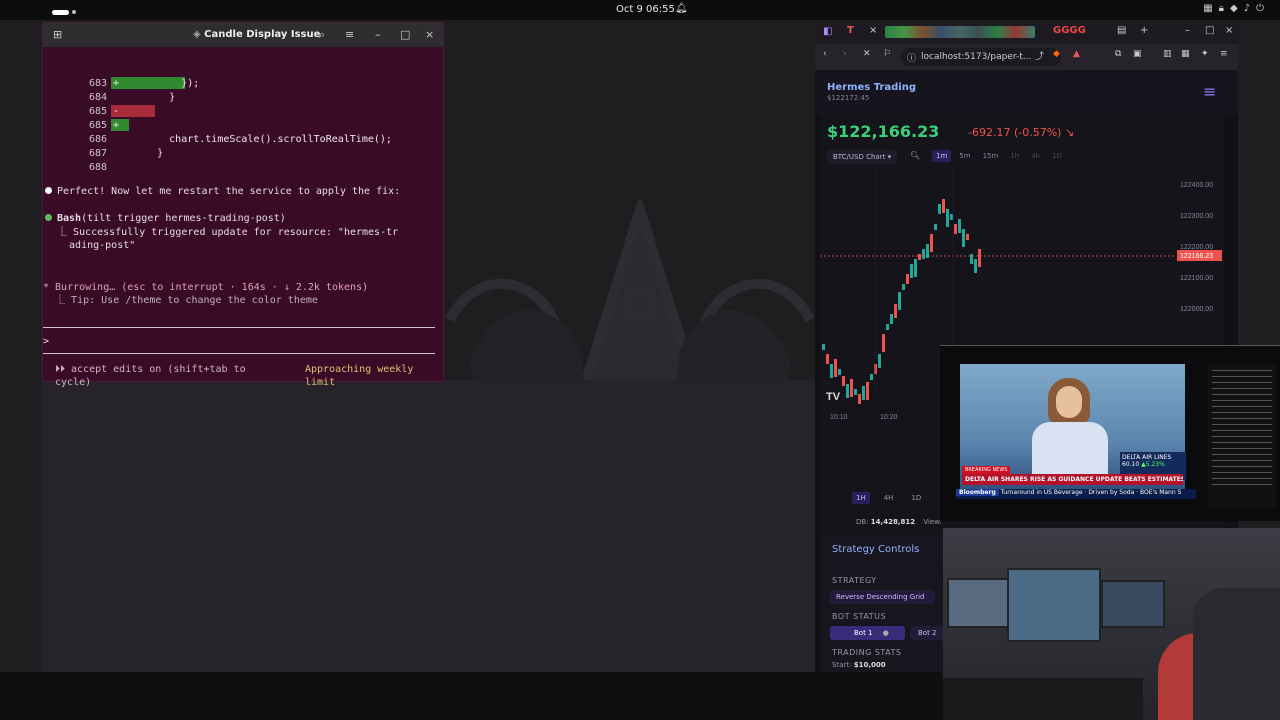 The image size is (1280, 720). What do you see at coordinates (1054, 605) in the screenshot?
I see `monitor-center` at bounding box center [1054, 605].